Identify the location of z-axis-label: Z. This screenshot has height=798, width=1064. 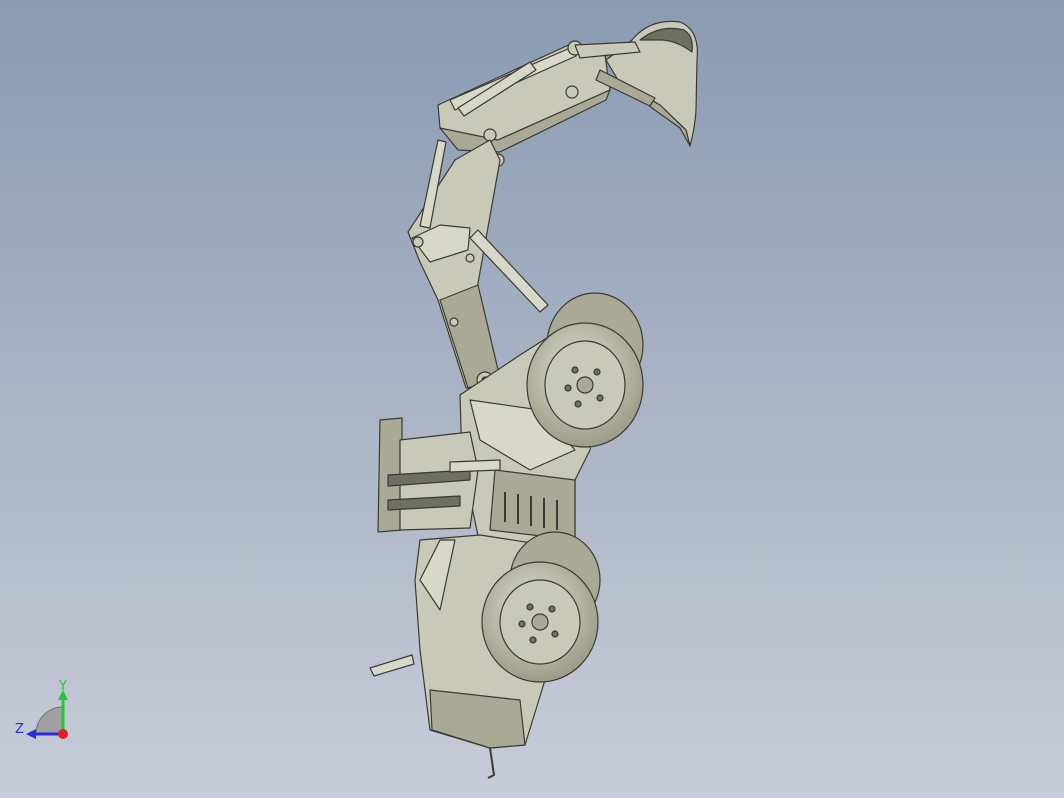
(19, 729).